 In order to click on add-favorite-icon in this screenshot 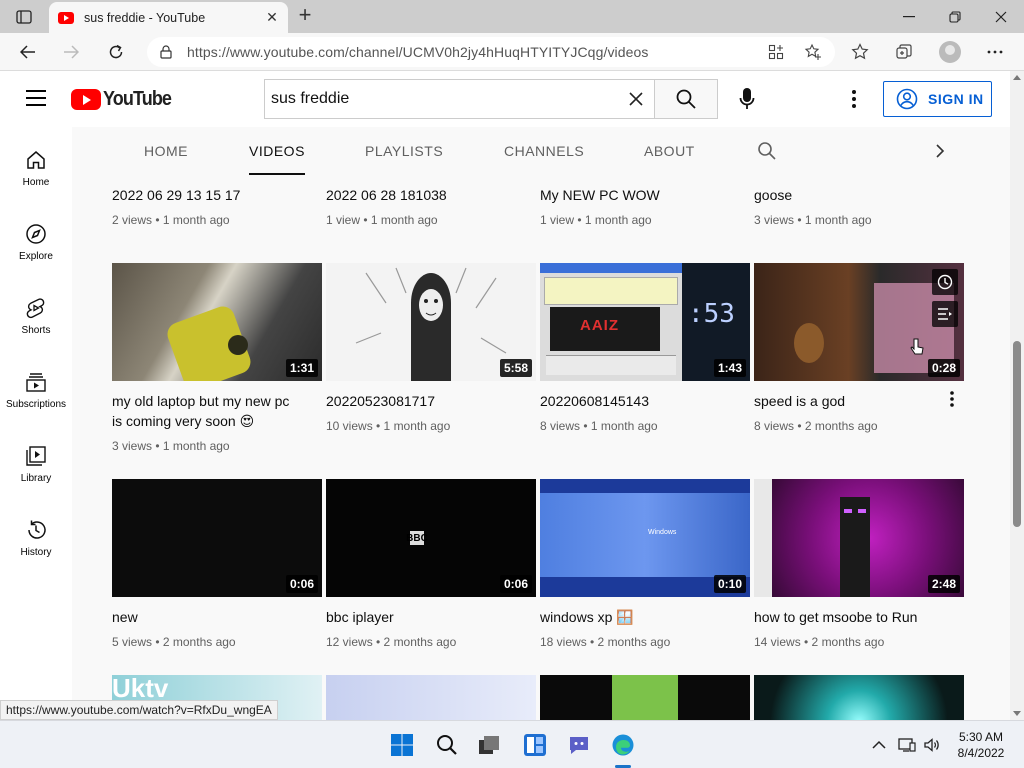, I will do `click(813, 52)`.